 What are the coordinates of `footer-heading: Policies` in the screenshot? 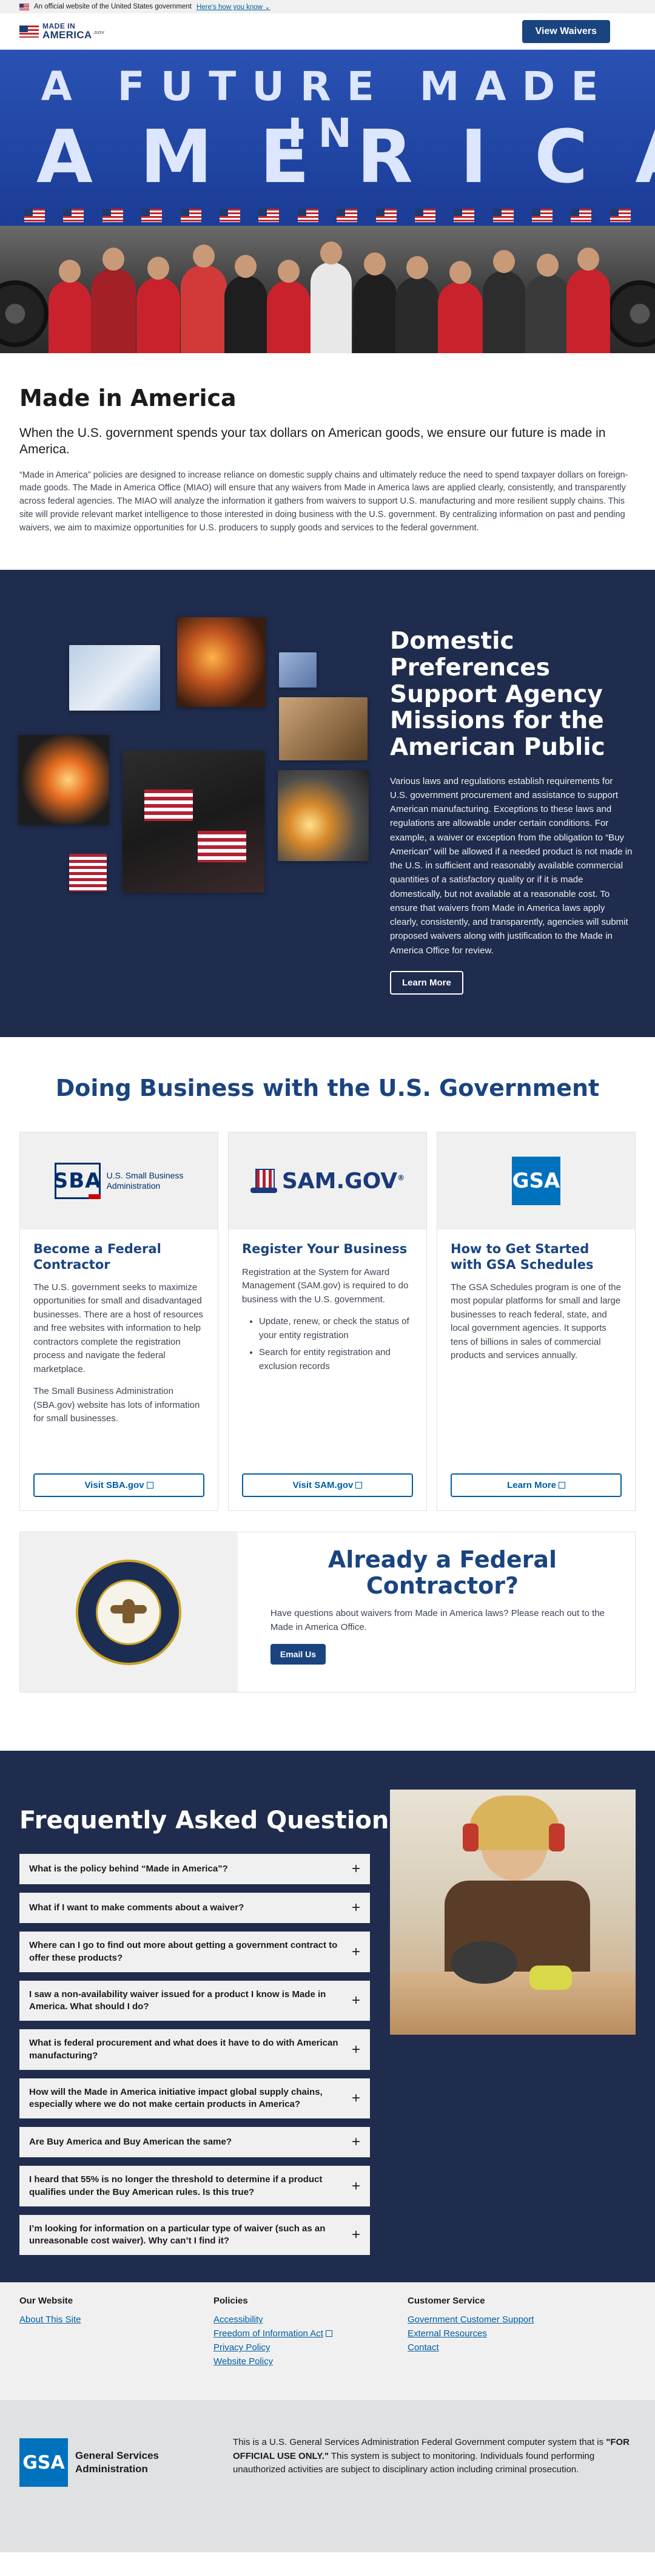 It's located at (230, 2301).